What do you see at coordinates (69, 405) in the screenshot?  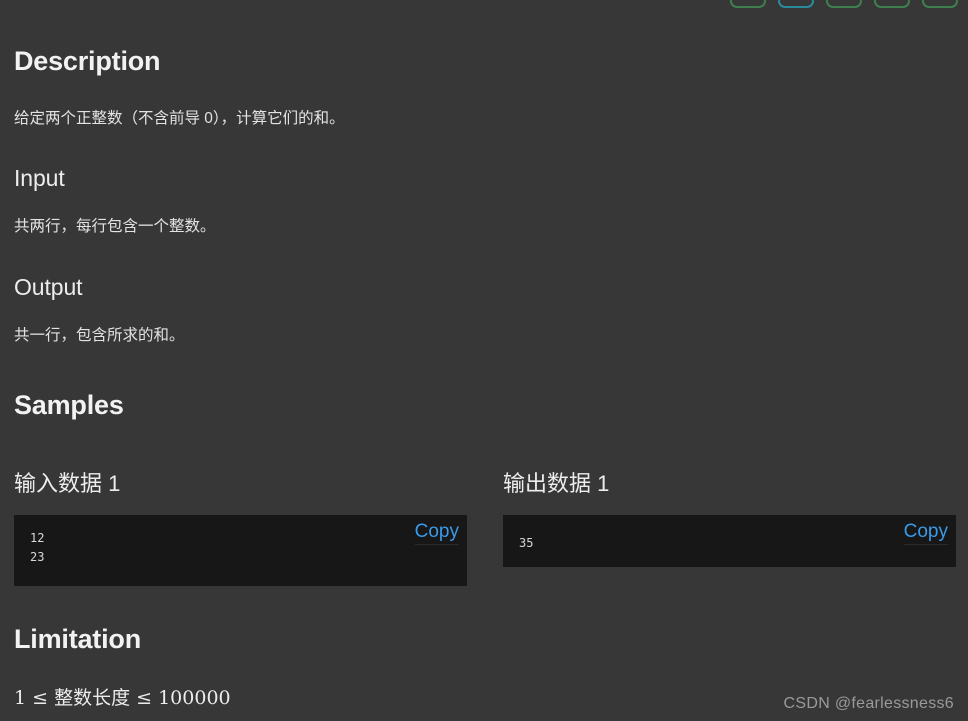 I see `samples-heading: Samples` at bounding box center [69, 405].